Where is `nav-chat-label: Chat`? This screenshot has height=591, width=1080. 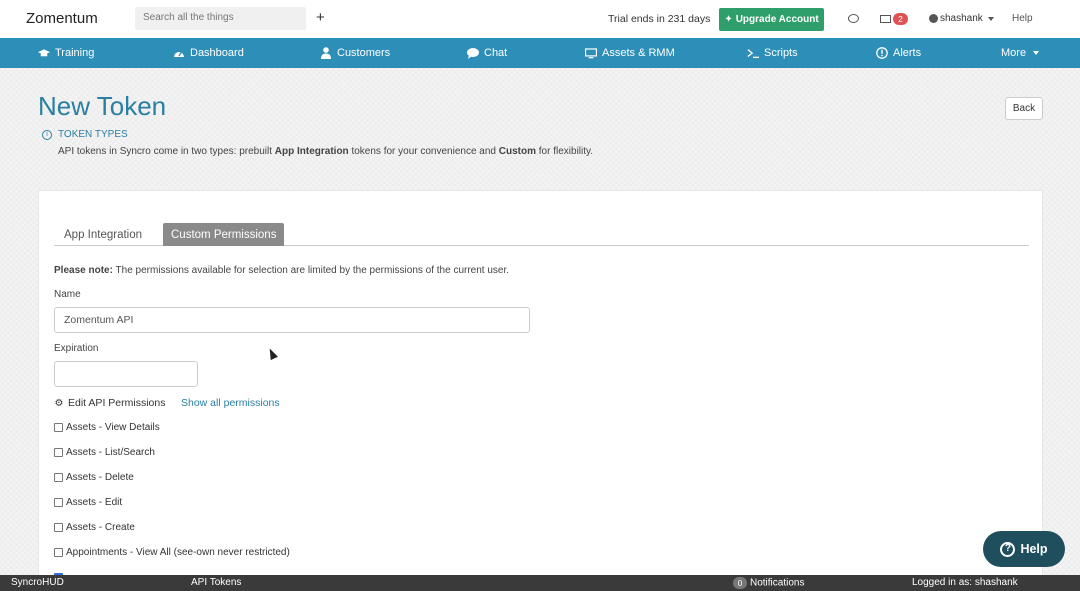
nav-chat-label: Chat is located at coordinates (496, 53).